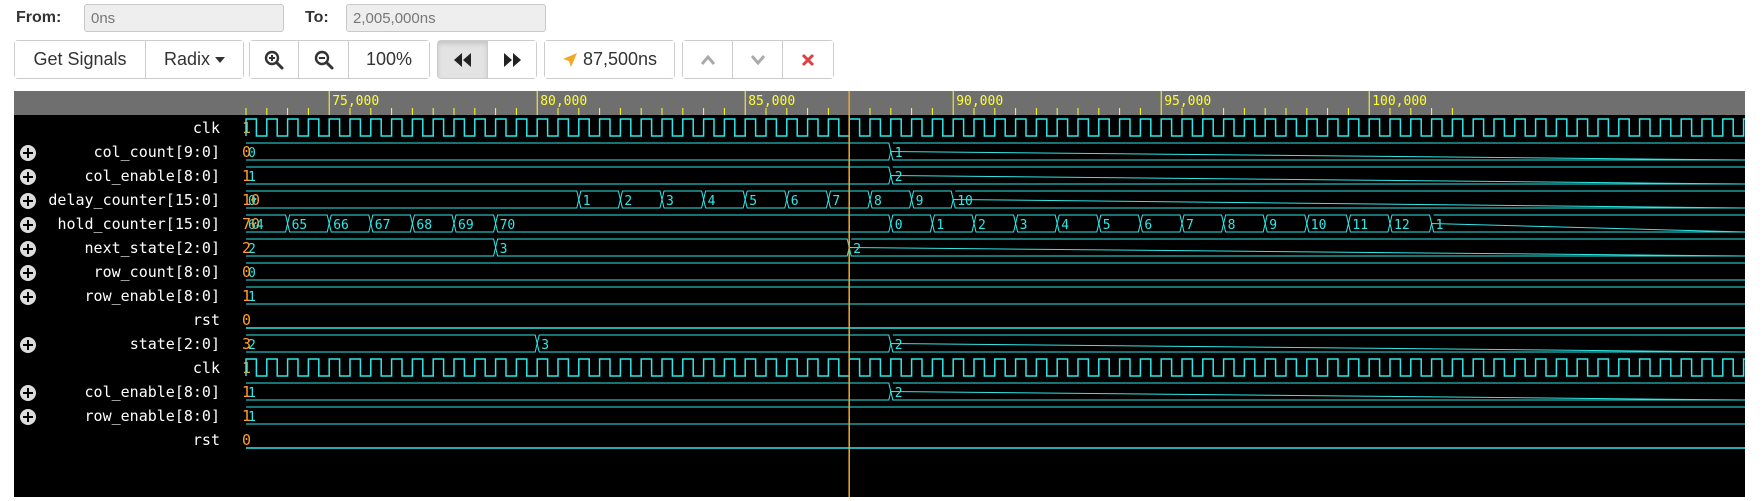 The height and width of the screenshot is (501, 1763). Describe the element at coordinates (355, 101) in the screenshot. I see `ruler-label: 75,000` at that location.